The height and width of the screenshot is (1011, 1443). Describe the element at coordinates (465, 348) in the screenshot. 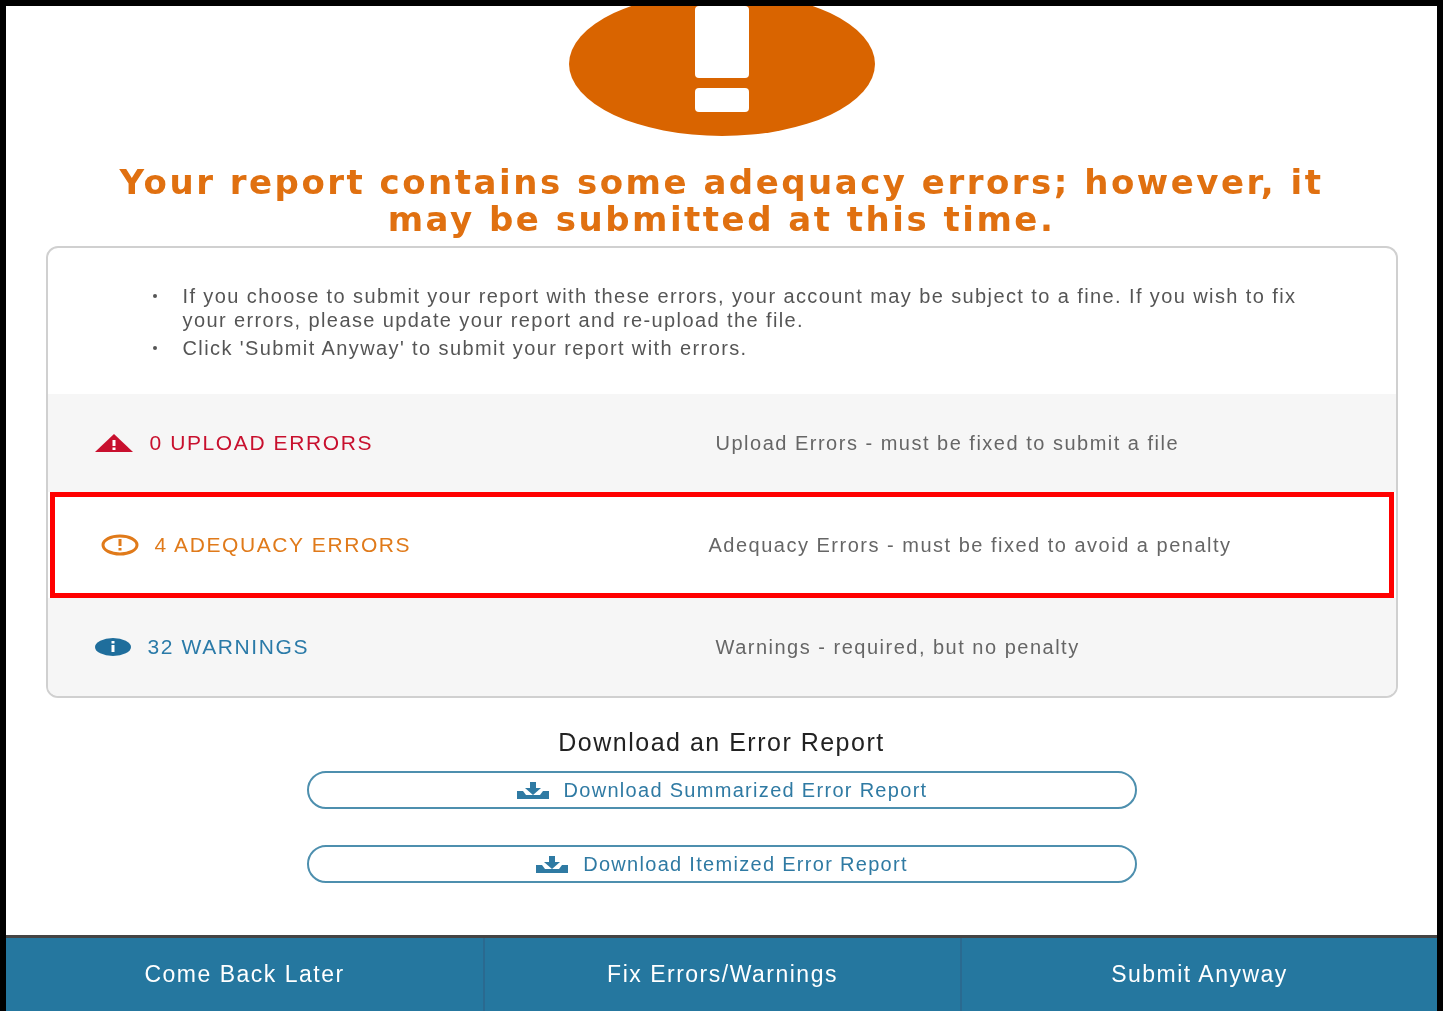

I see `note-text: Click 'Submit Anyway' to submit your report with errors.` at that location.